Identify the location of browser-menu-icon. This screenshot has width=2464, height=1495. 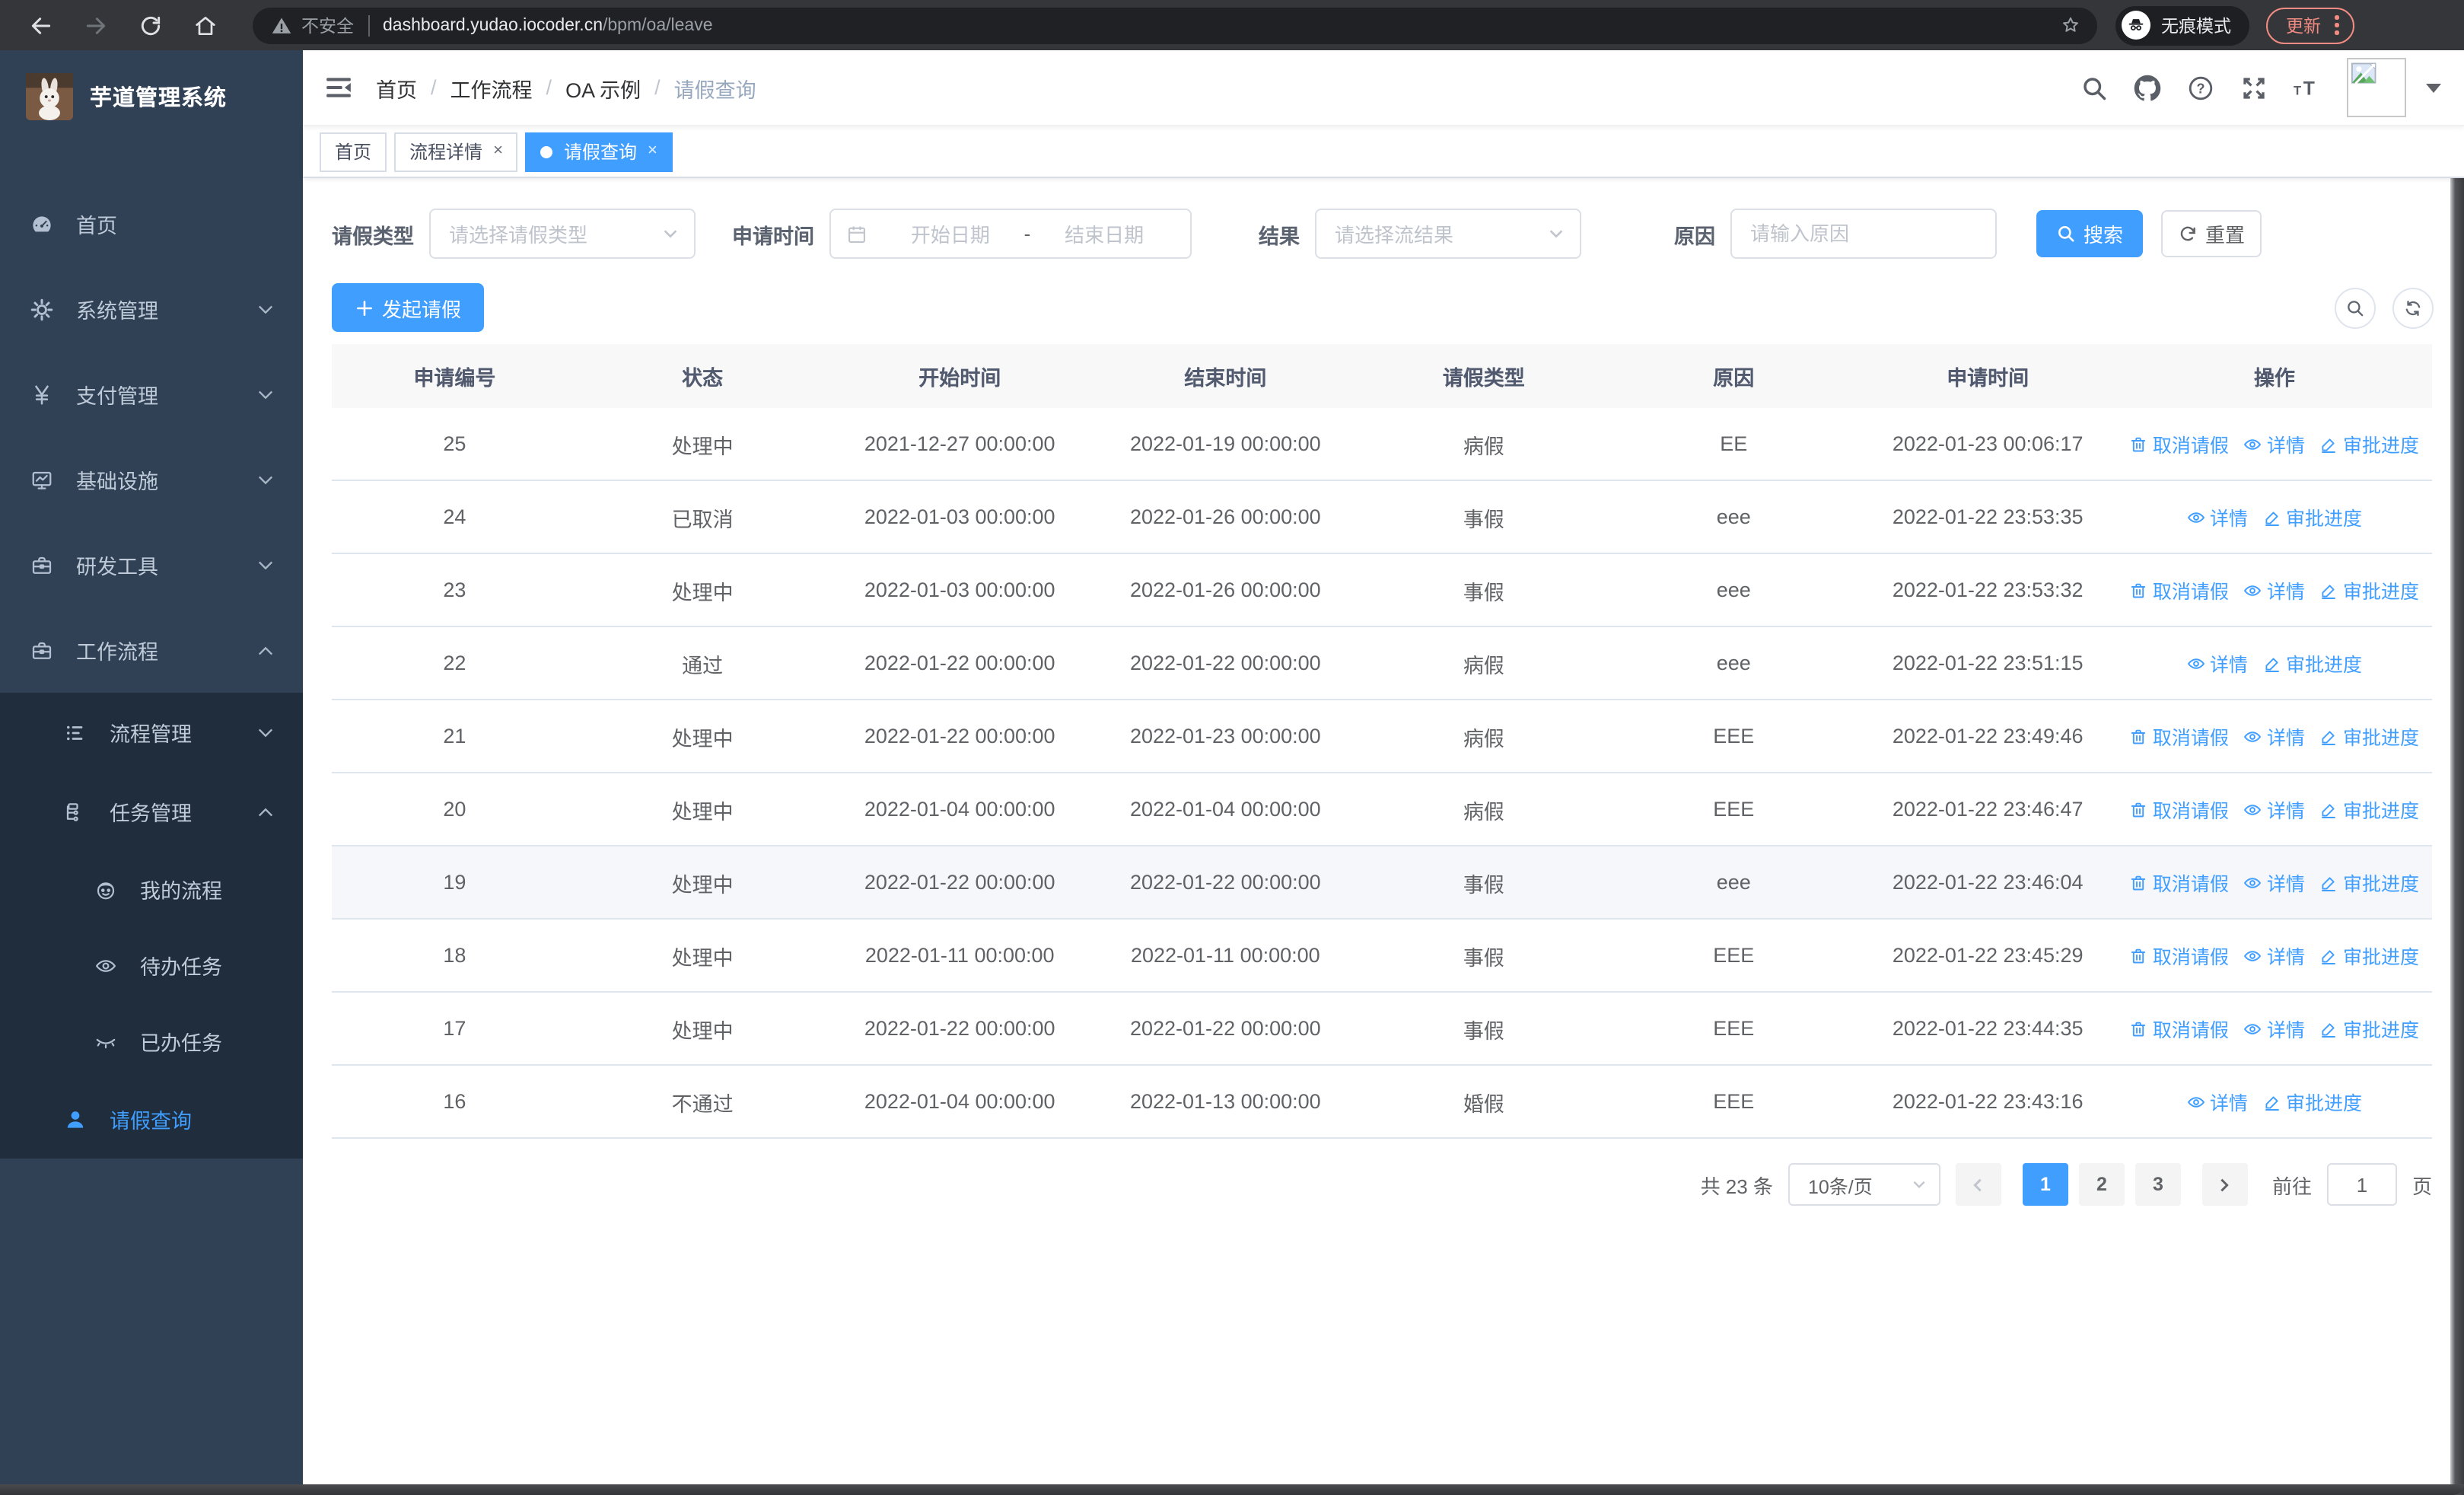
(2336, 25).